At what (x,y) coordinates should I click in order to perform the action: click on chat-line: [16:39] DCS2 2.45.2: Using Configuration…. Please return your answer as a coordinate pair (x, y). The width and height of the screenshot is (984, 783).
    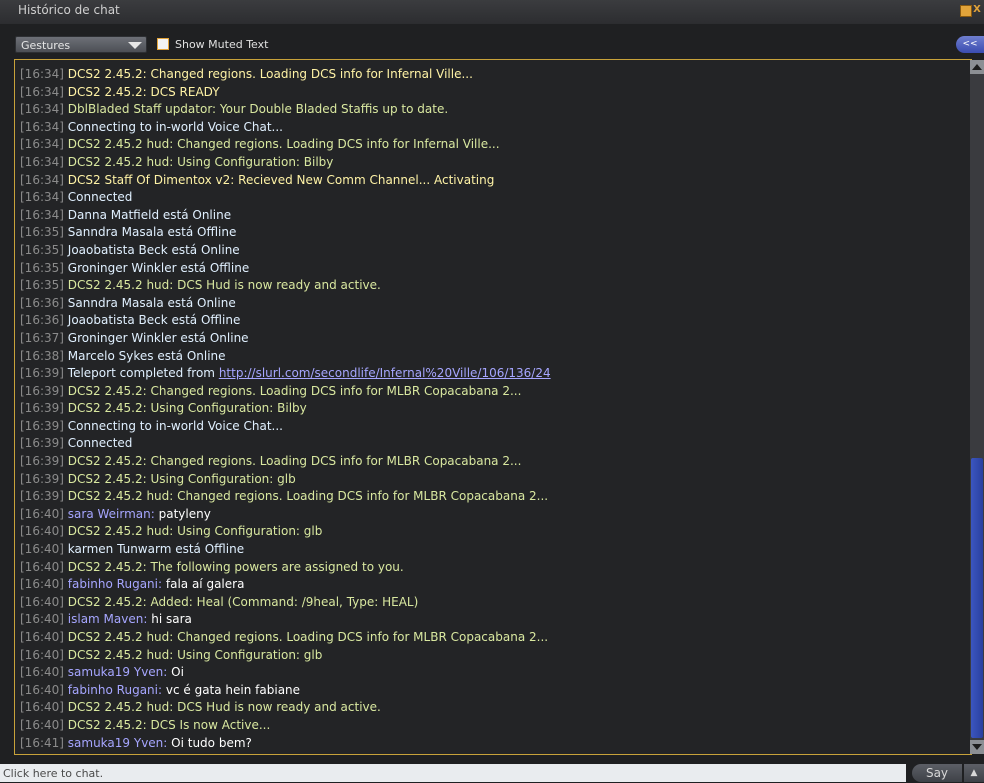
    Looking at the image, I should click on (484, 480).